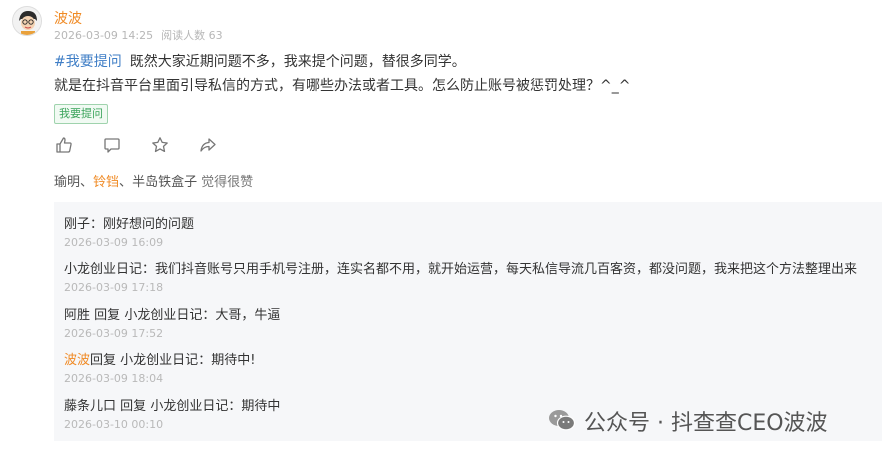 The image size is (886, 455). Describe the element at coordinates (88, 62) in the screenshot. I see `post-hashtag: #我要提问` at that location.